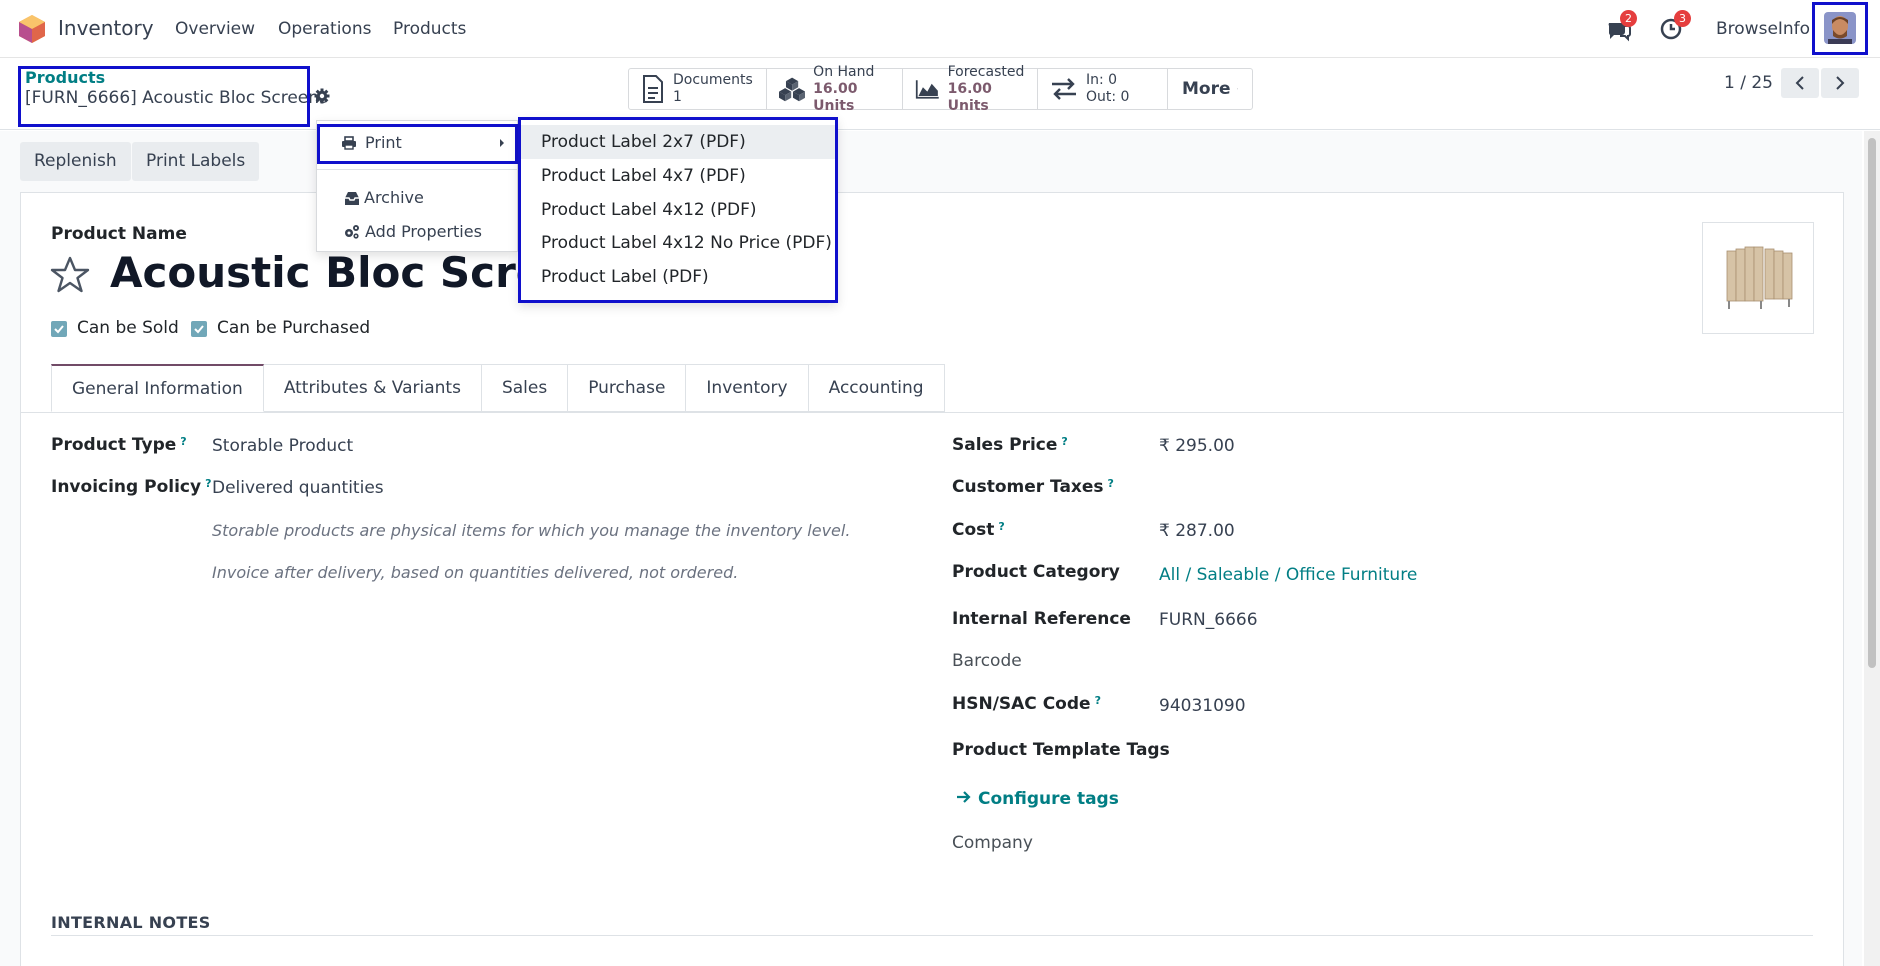  I want to click on barcode-label: Barcode, so click(987, 661).